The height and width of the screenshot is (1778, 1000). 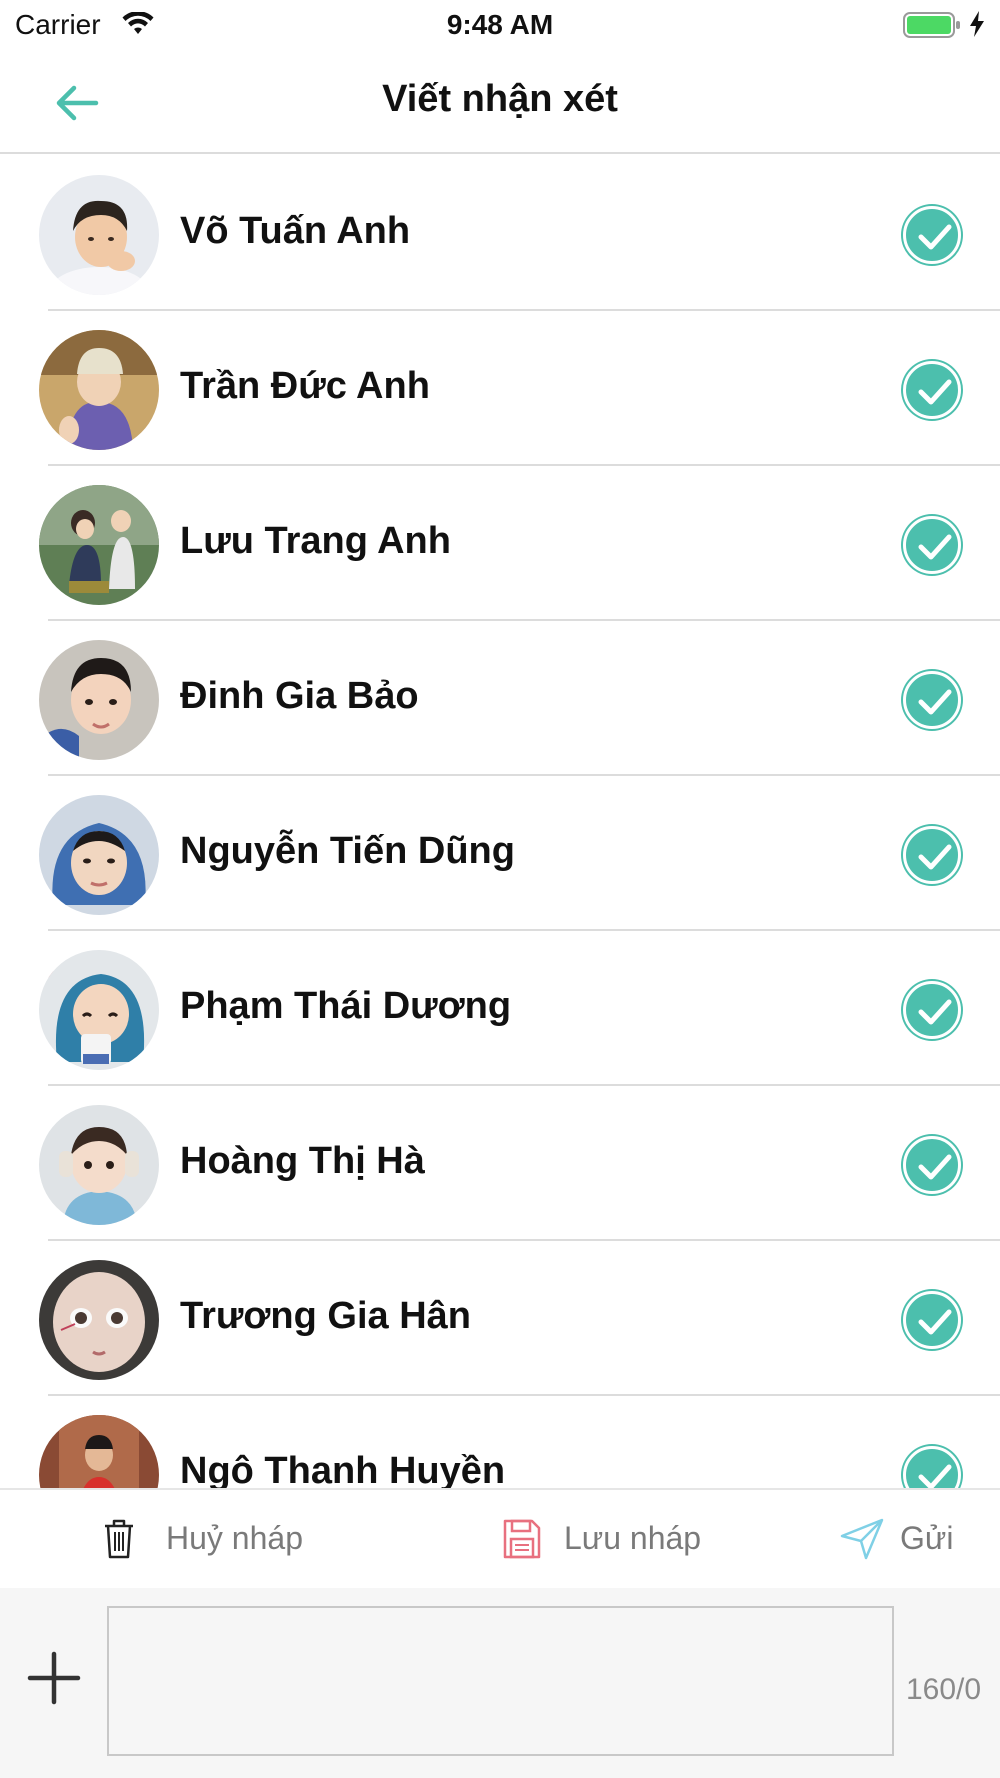 I want to click on action-bar: Huỷ nháp Lưu nháp Gửi, so click(x=500, y=1538).